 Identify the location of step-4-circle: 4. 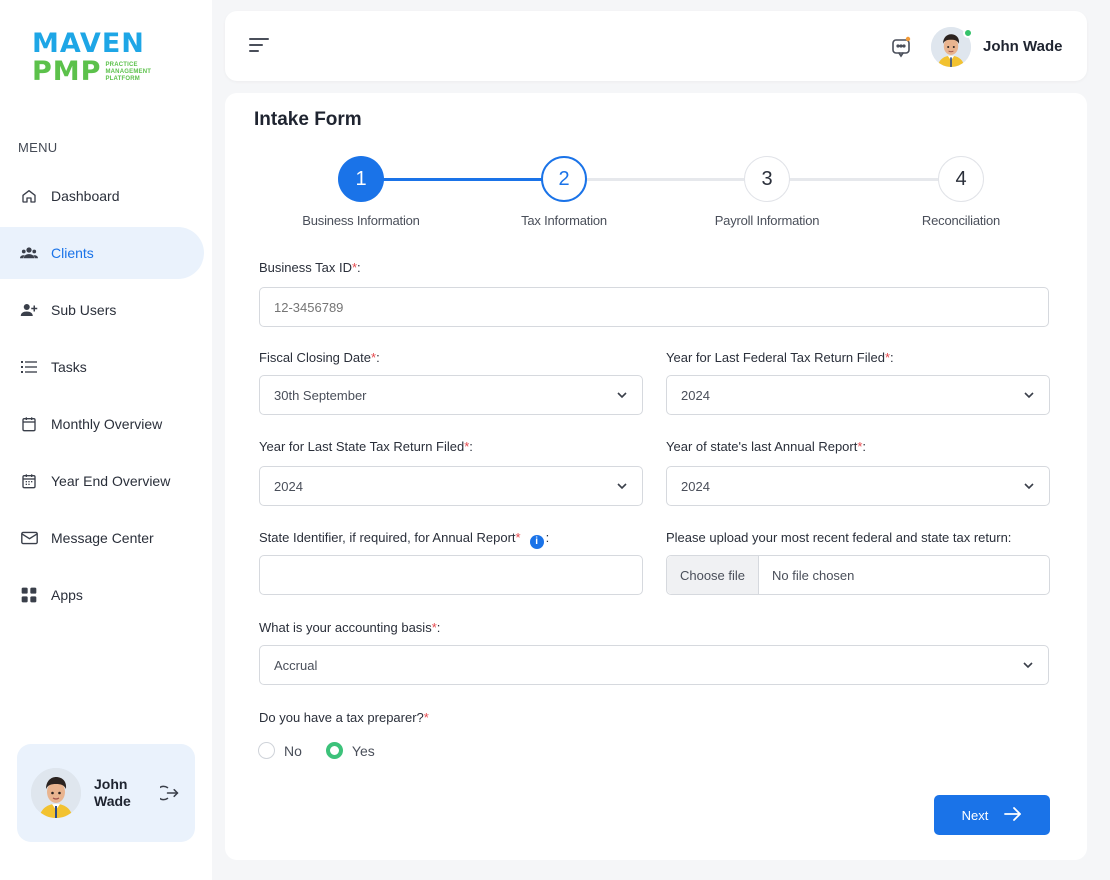
(961, 179).